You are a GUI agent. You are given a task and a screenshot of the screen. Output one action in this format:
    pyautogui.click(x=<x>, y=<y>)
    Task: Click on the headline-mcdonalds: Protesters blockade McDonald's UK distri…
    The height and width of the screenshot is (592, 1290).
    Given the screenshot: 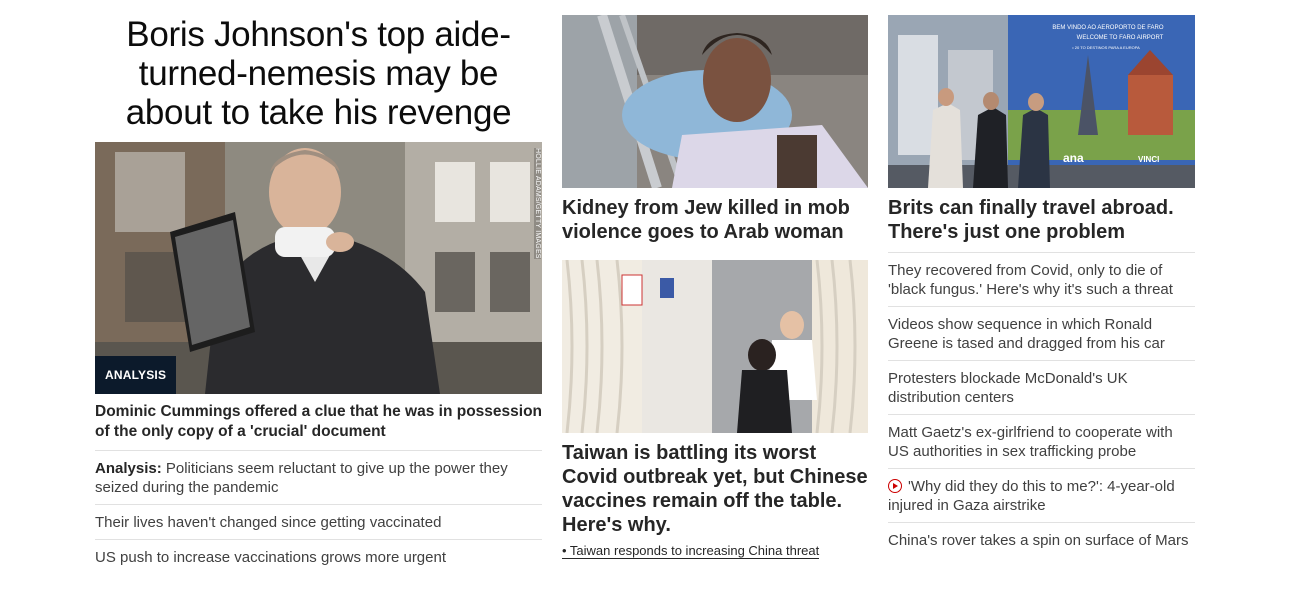 What is the action you would take?
    pyautogui.click(x=1041, y=388)
    